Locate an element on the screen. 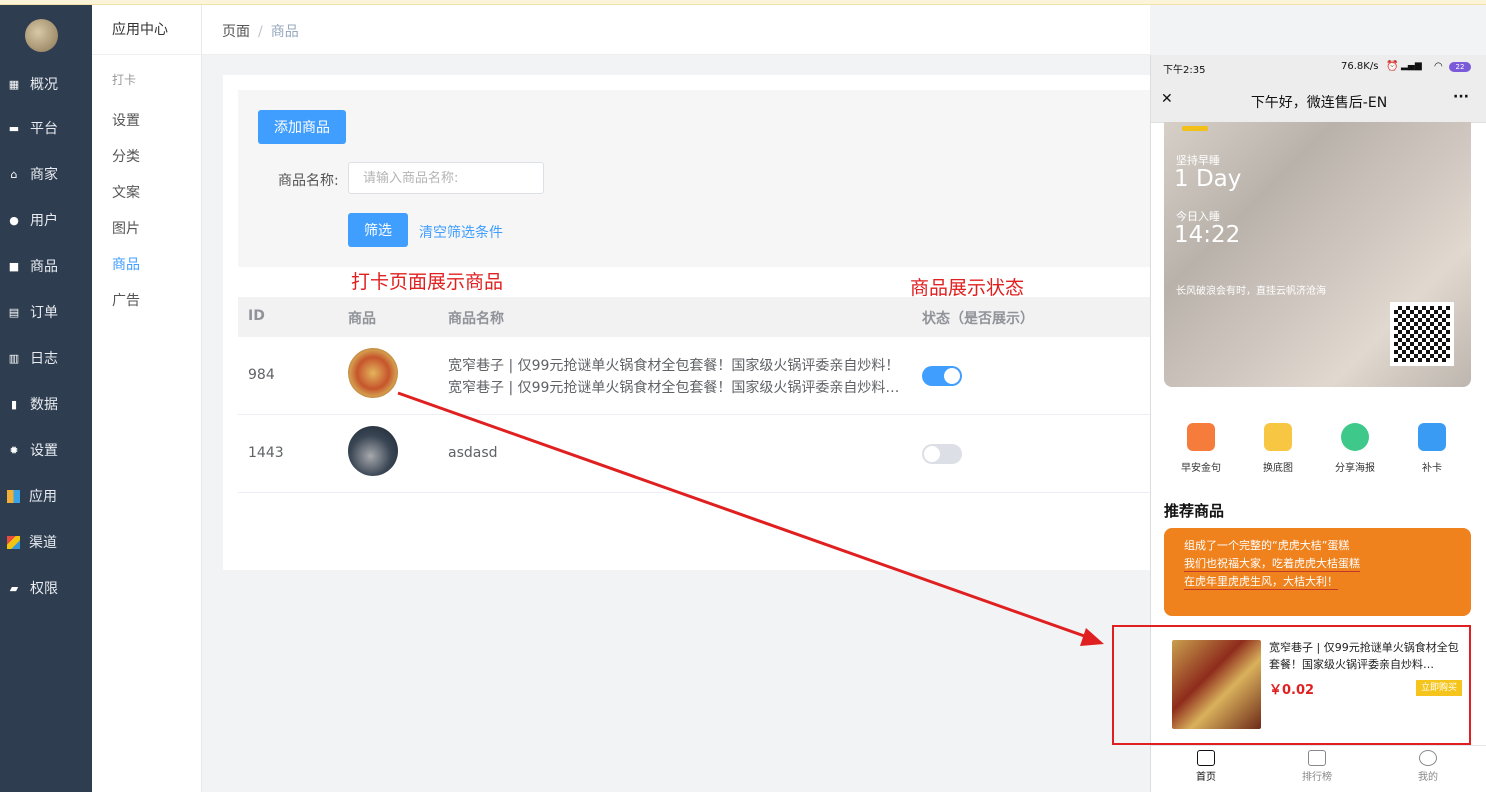 The image size is (1486, 792). quote-icon is located at coordinates (1201, 437).